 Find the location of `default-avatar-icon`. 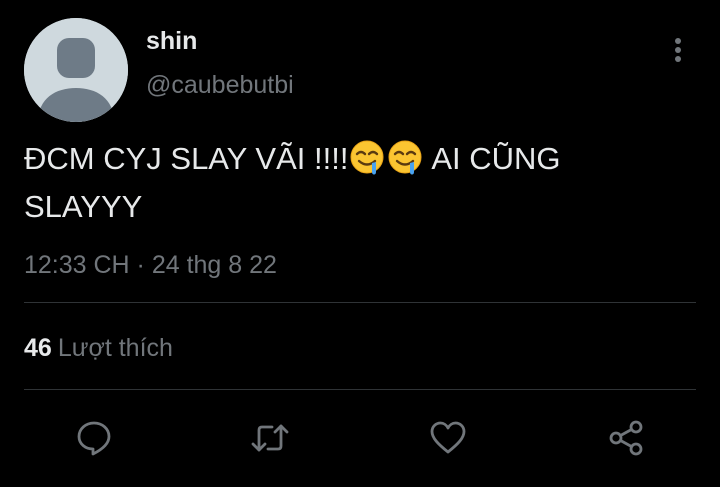

default-avatar-icon is located at coordinates (76, 70).